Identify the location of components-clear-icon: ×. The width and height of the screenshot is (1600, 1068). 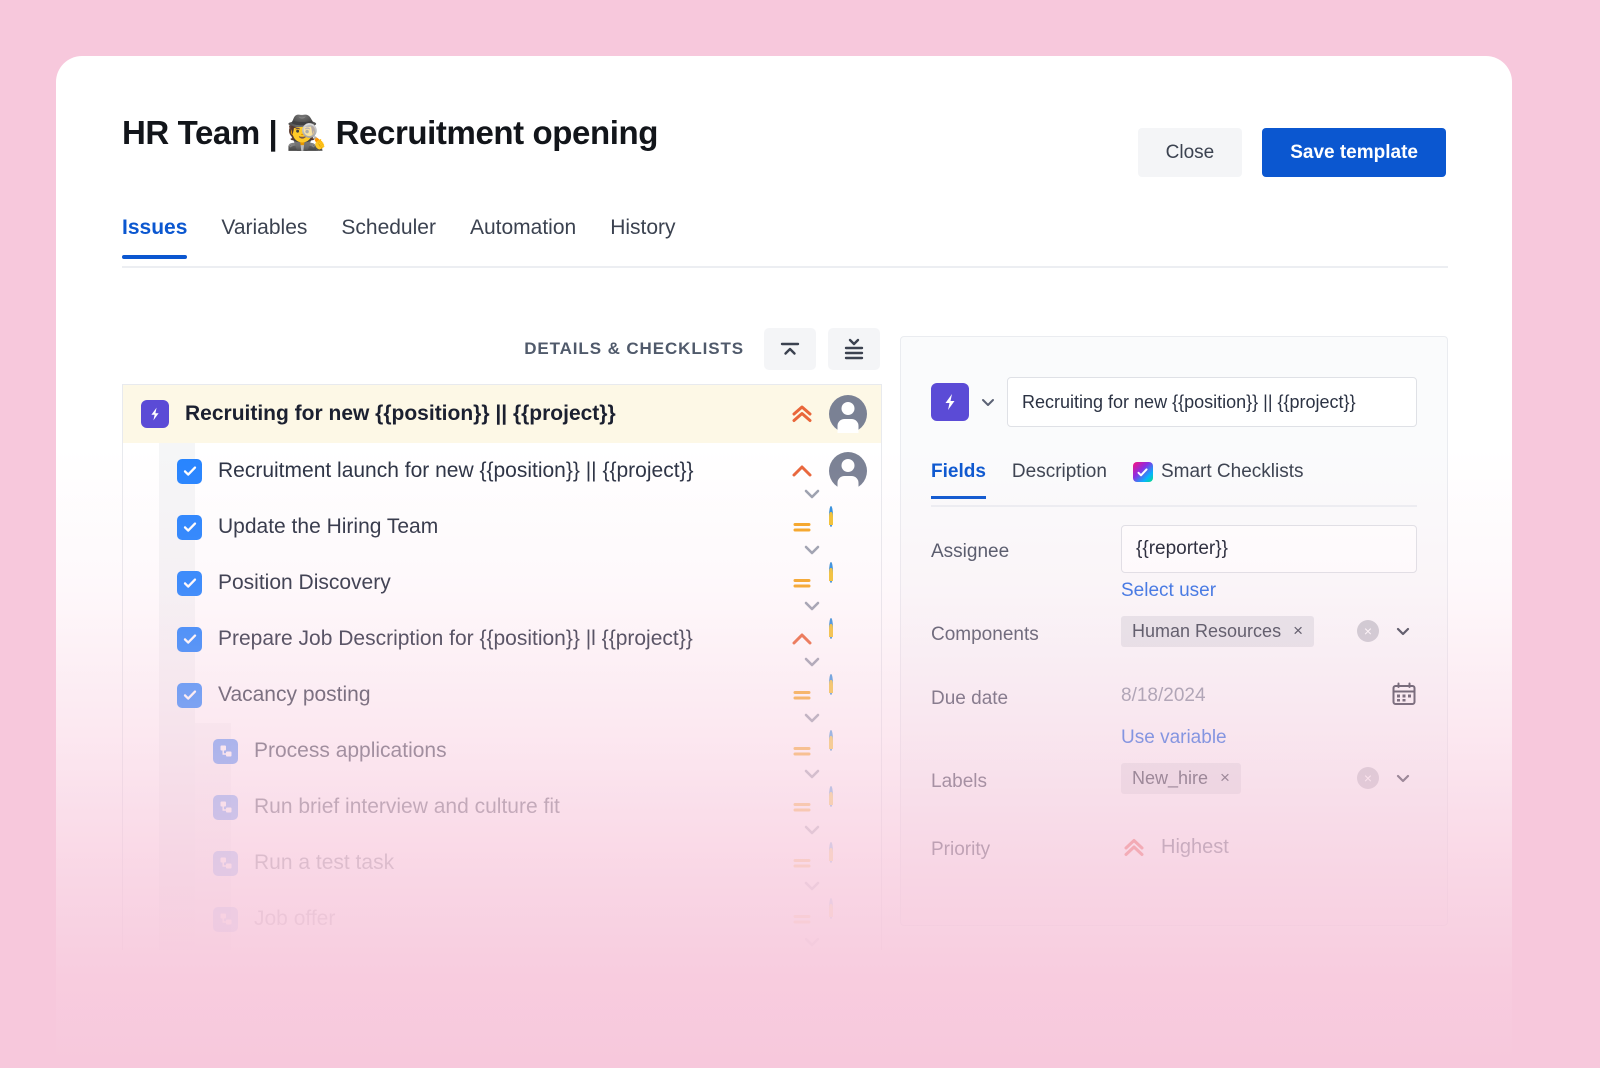
(1368, 631).